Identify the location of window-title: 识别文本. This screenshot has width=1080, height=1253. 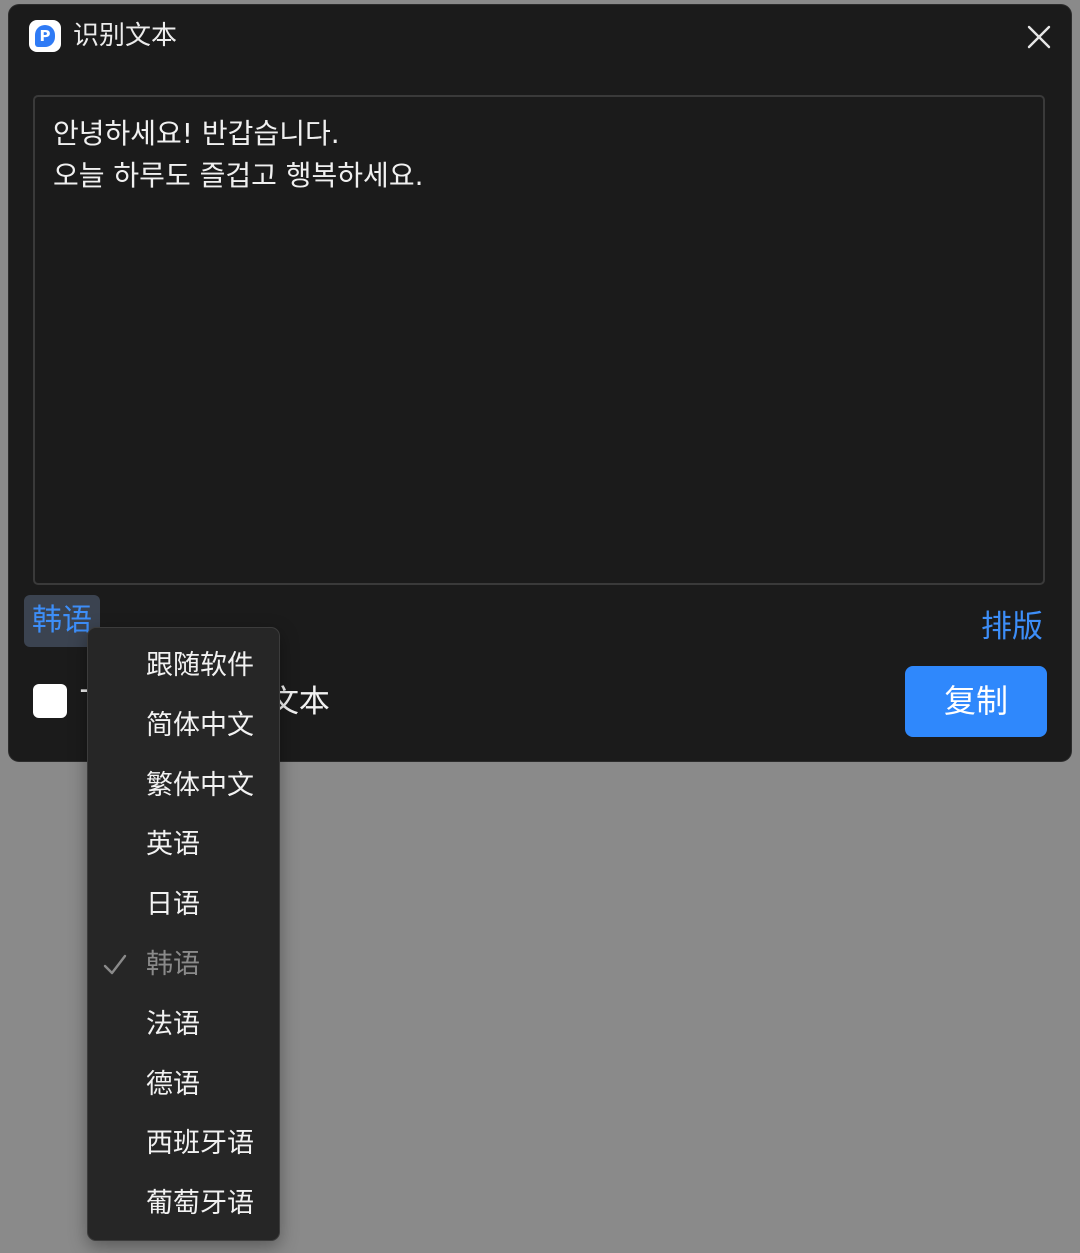
(125, 36).